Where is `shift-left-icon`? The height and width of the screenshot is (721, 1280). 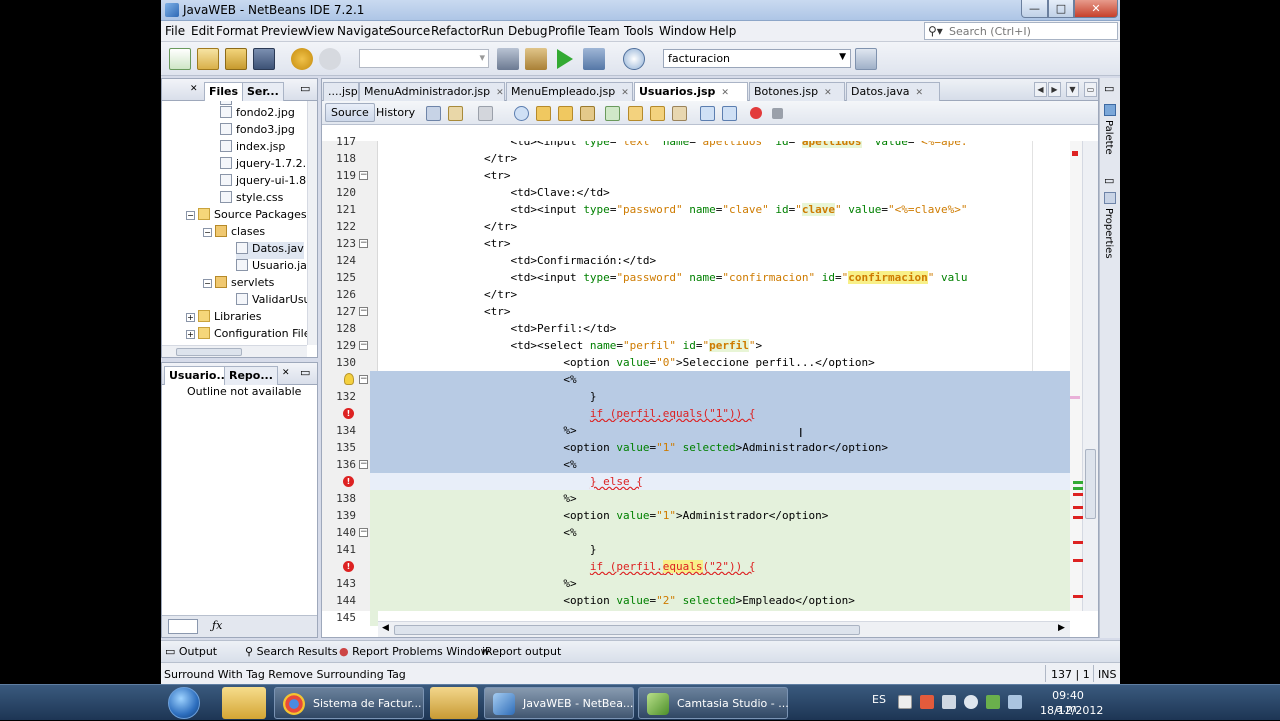 shift-left-icon is located at coordinates (707, 113).